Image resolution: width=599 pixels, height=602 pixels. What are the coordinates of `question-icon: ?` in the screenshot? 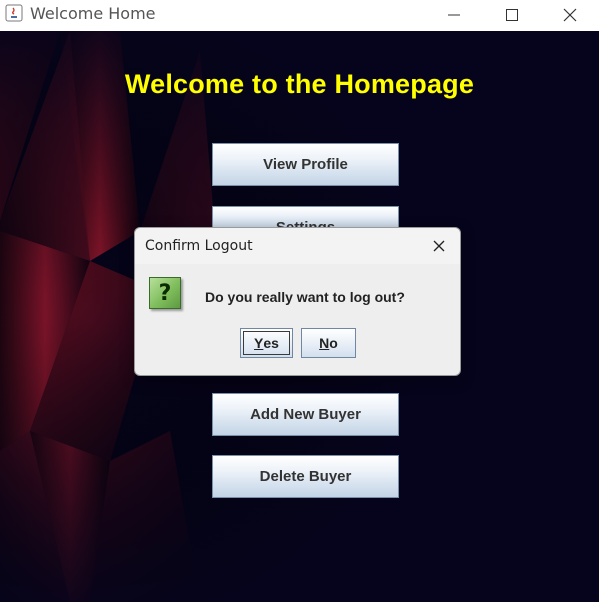 It's located at (165, 293).